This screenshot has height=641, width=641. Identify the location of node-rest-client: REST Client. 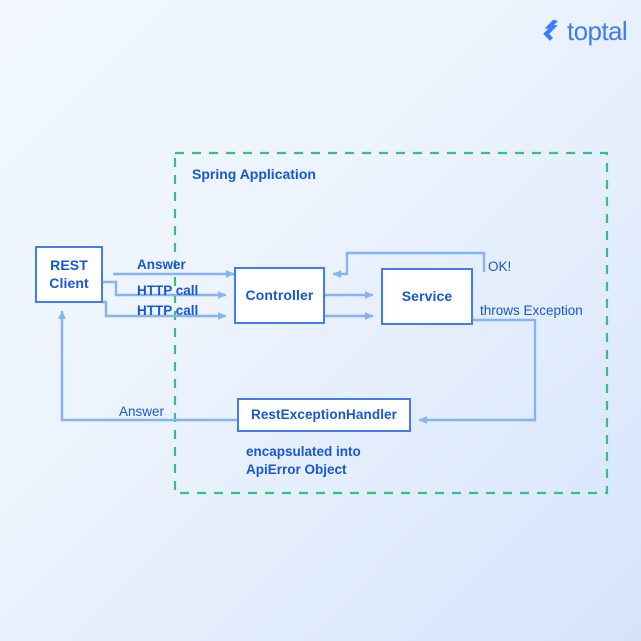
(69, 274).